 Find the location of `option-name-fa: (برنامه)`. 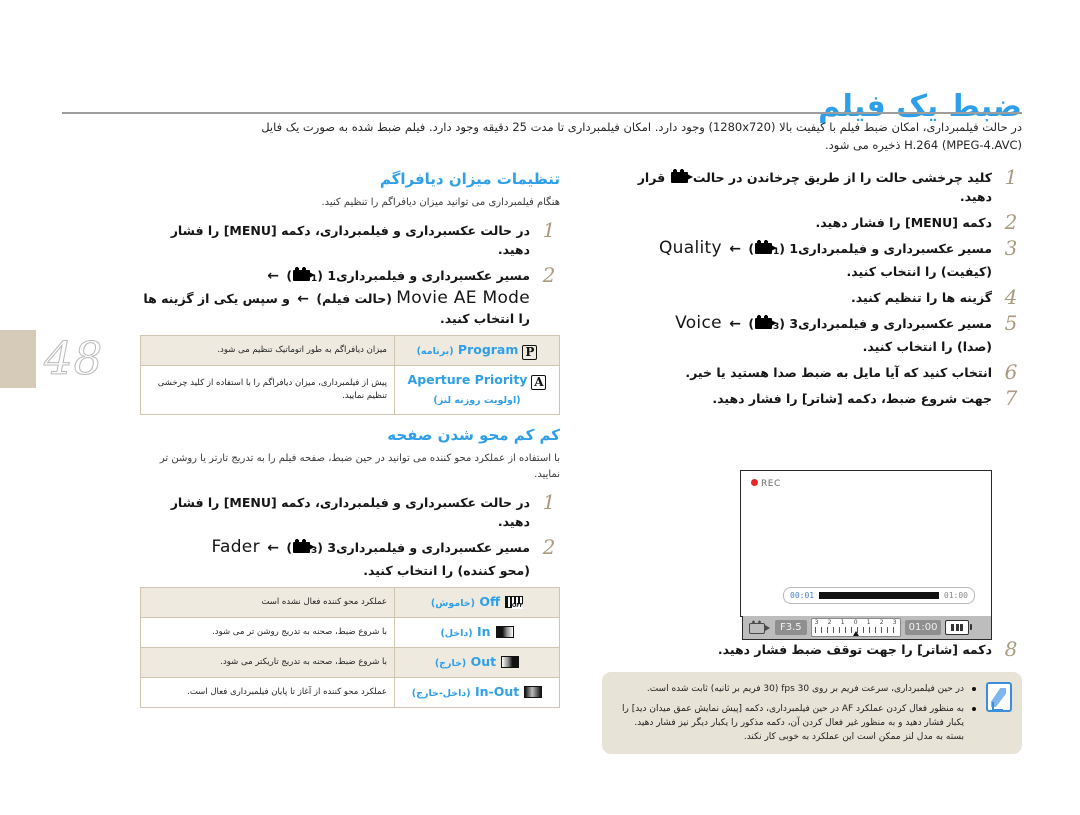

option-name-fa: (برنامه) is located at coordinates (435, 351).